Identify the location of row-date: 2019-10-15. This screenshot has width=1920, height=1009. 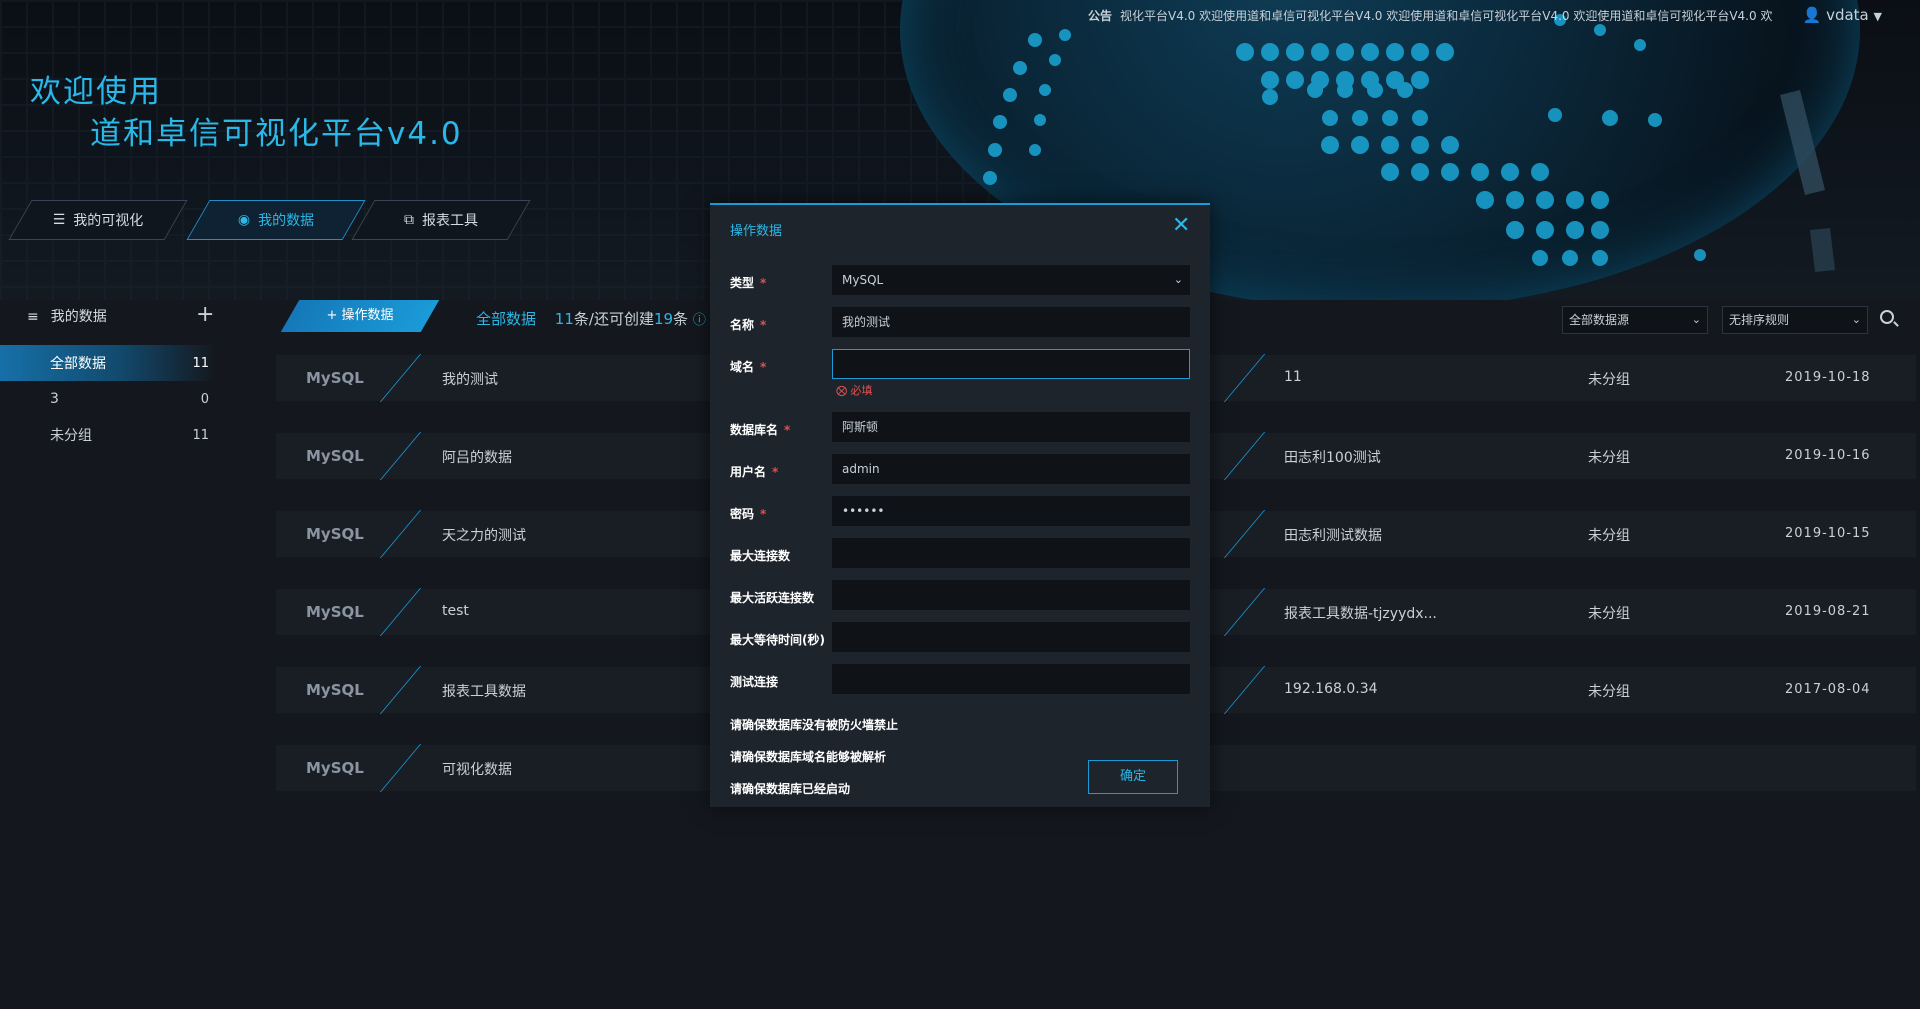
(1828, 533).